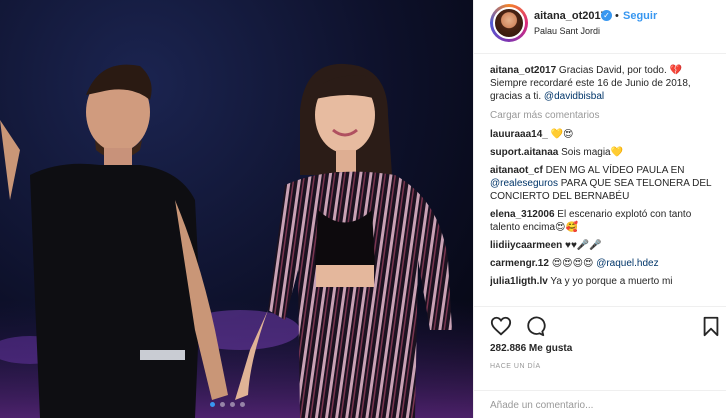  What do you see at coordinates (515, 366) in the screenshot?
I see `post-timestamp: HACE UN DÍA` at bounding box center [515, 366].